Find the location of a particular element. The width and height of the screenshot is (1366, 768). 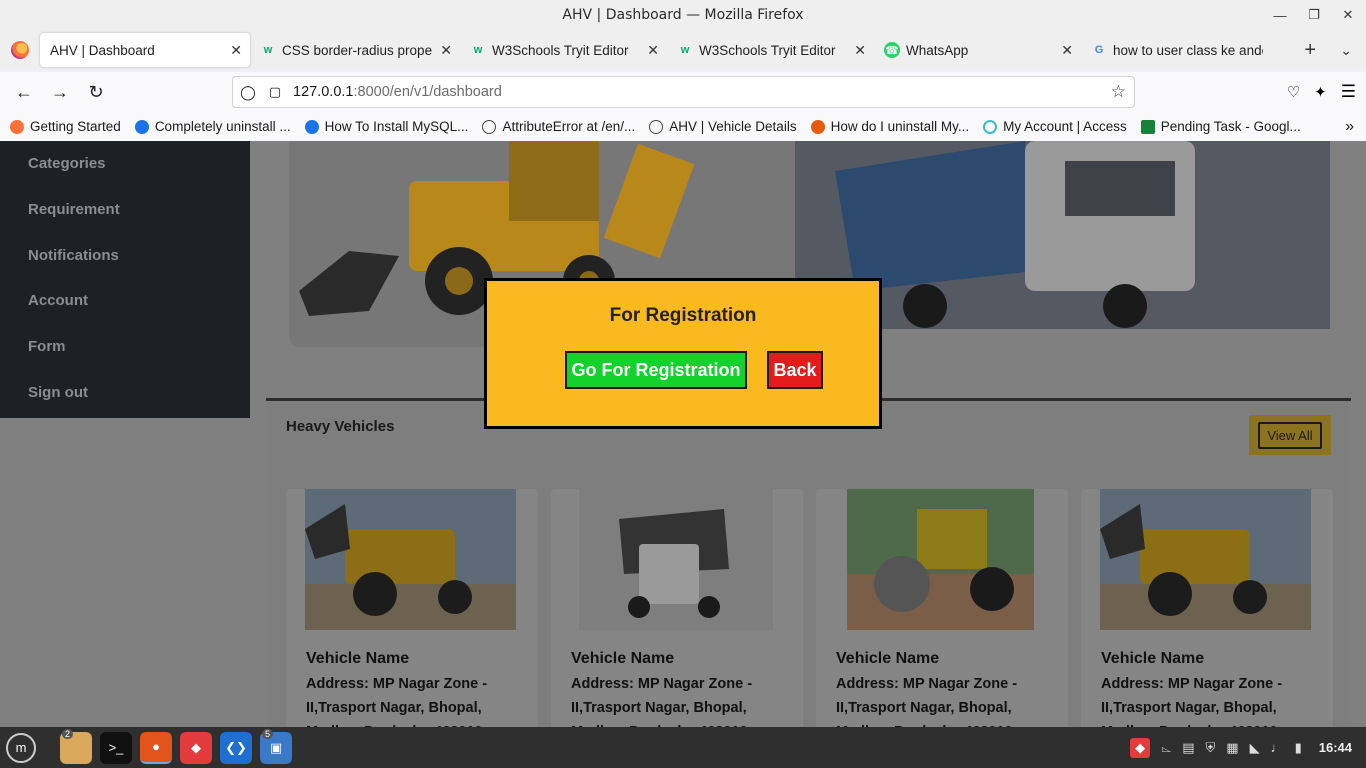

extensions-icon: ✦ is located at coordinates (1320, 92).